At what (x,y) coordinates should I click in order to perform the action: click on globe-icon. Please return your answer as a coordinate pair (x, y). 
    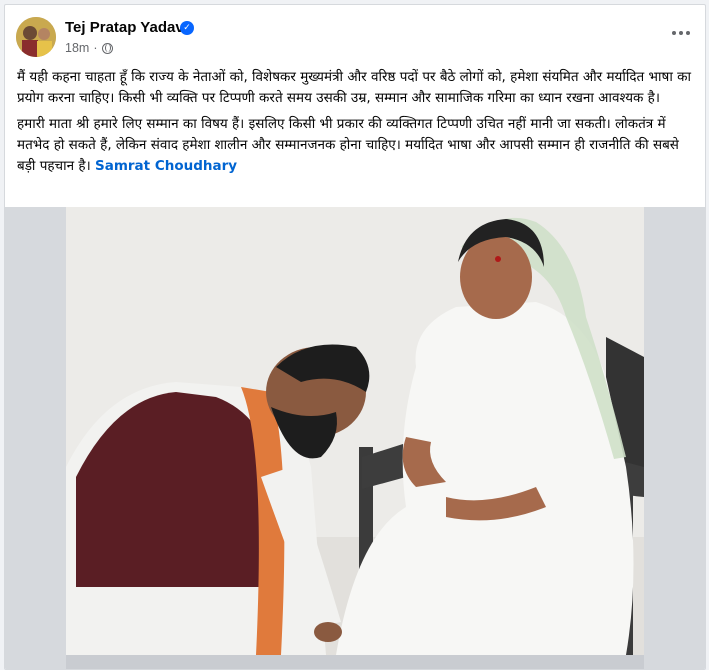
    Looking at the image, I should click on (107, 48).